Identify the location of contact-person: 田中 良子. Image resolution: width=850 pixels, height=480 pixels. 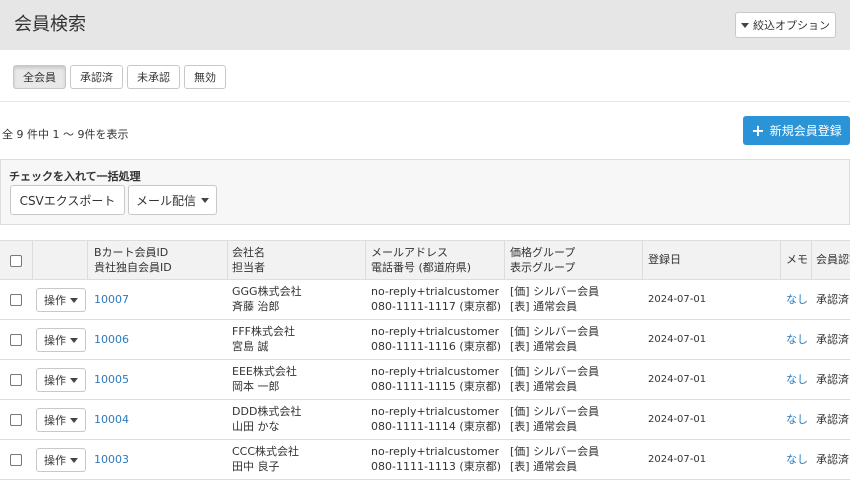
(256, 466).